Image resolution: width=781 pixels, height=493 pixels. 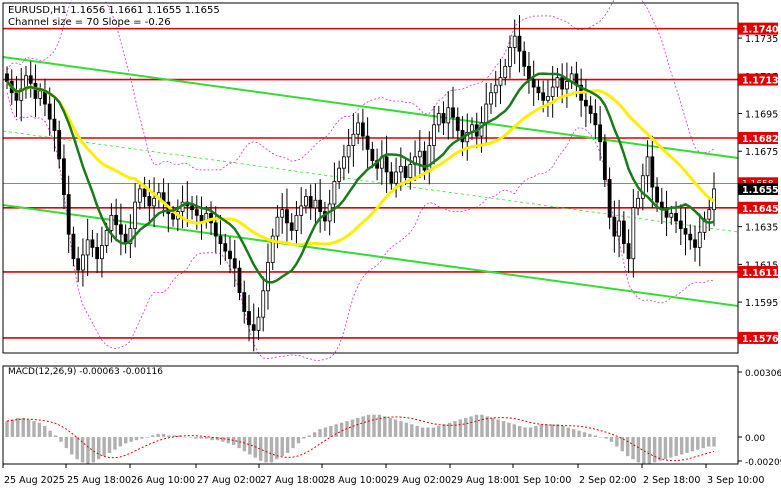 I want to click on macd-tick-label: -0.00209, so click(x=763, y=463).